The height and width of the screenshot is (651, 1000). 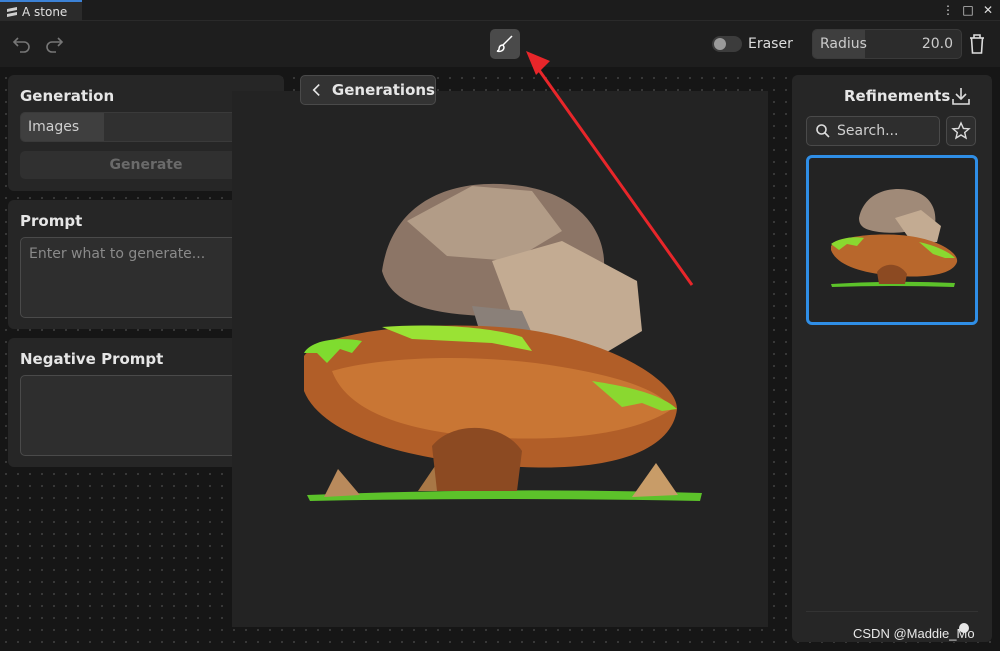 I want to click on divider, so click(x=892, y=611).